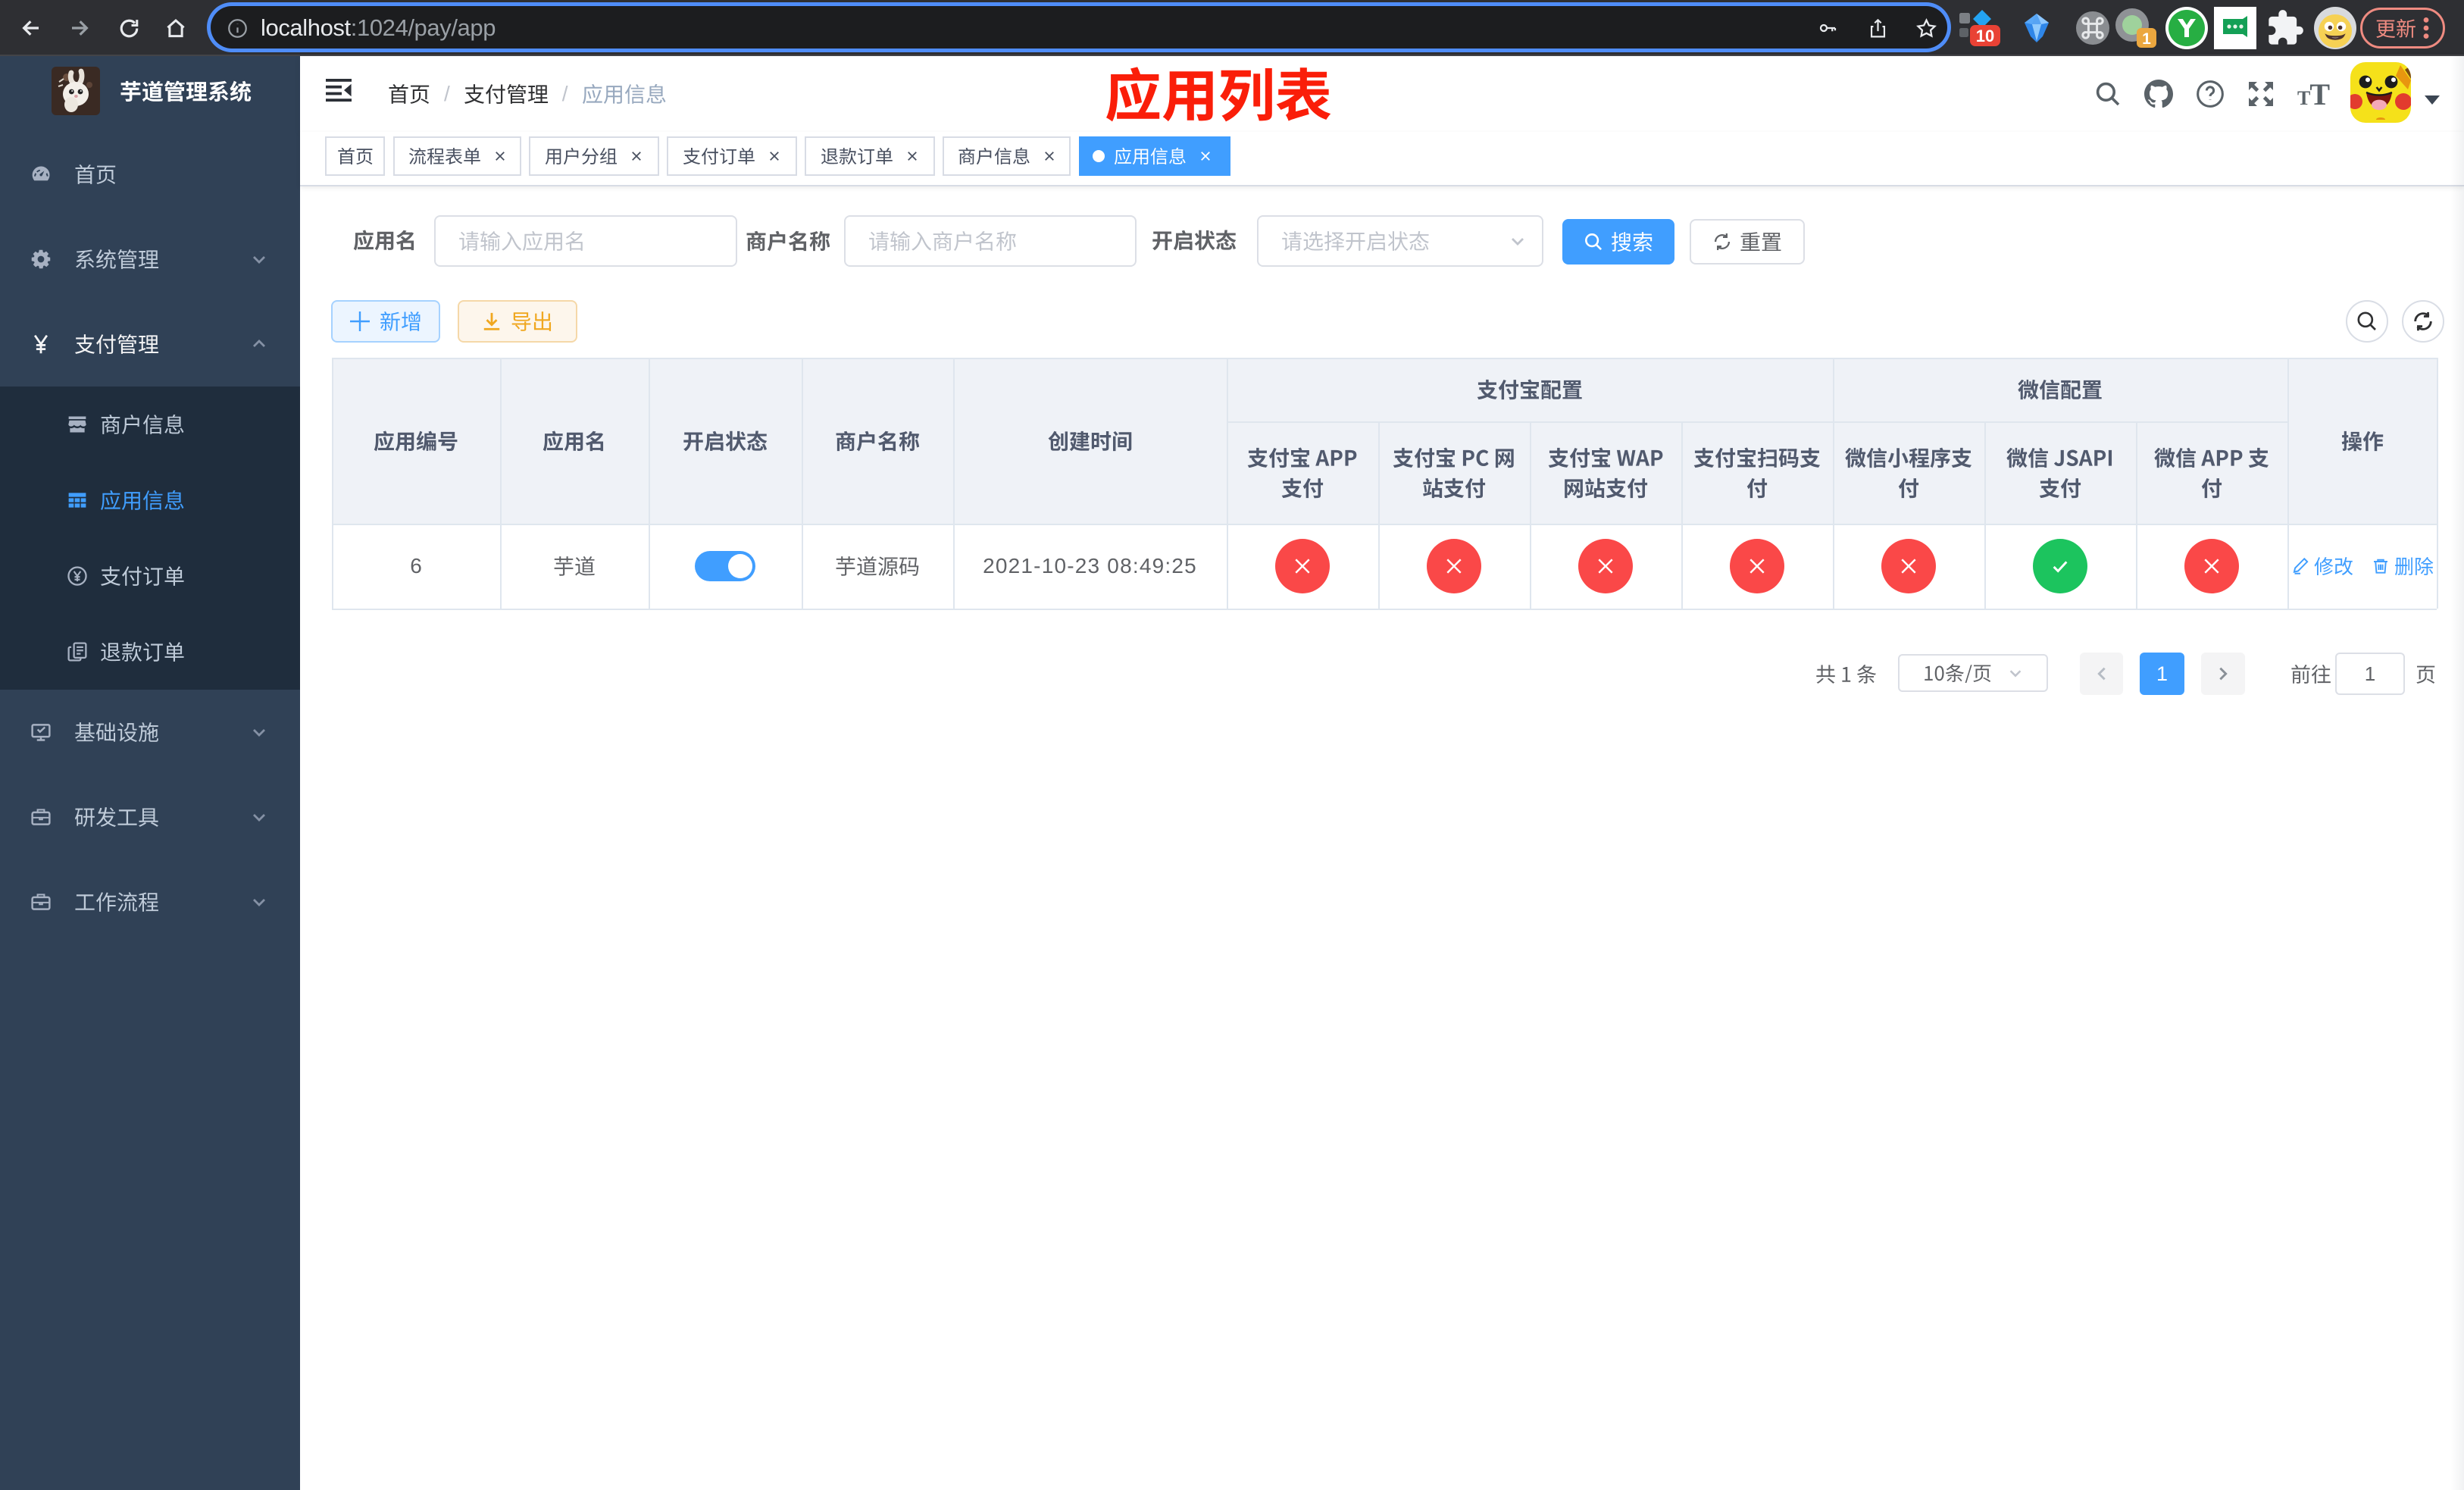 The height and width of the screenshot is (1490, 2464). What do you see at coordinates (2146, 39) in the screenshot?
I see `svg-text: 1` at bounding box center [2146, 39].